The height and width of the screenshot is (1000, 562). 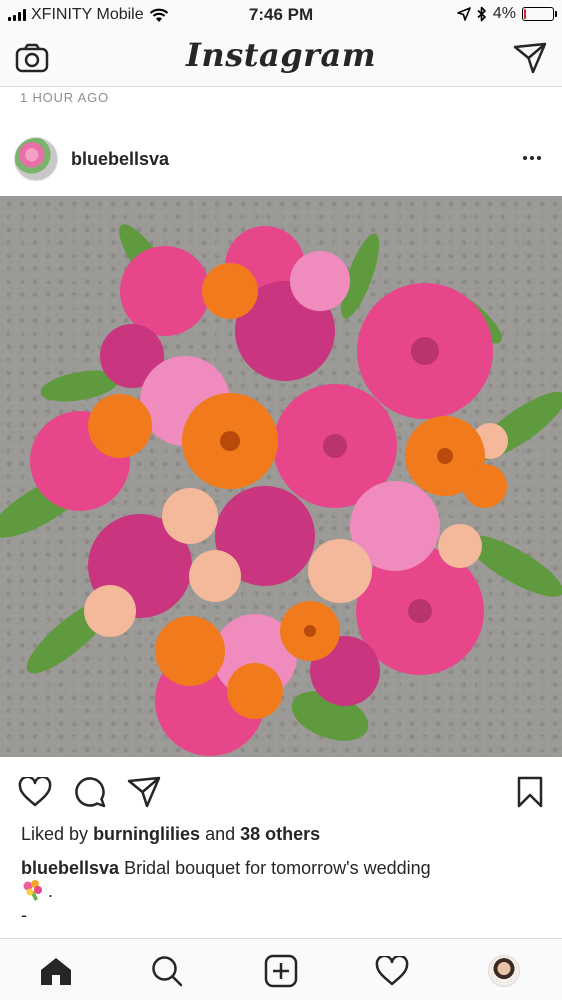 I want to click on caption-emoji-line: ., so click(x=37, y=891).